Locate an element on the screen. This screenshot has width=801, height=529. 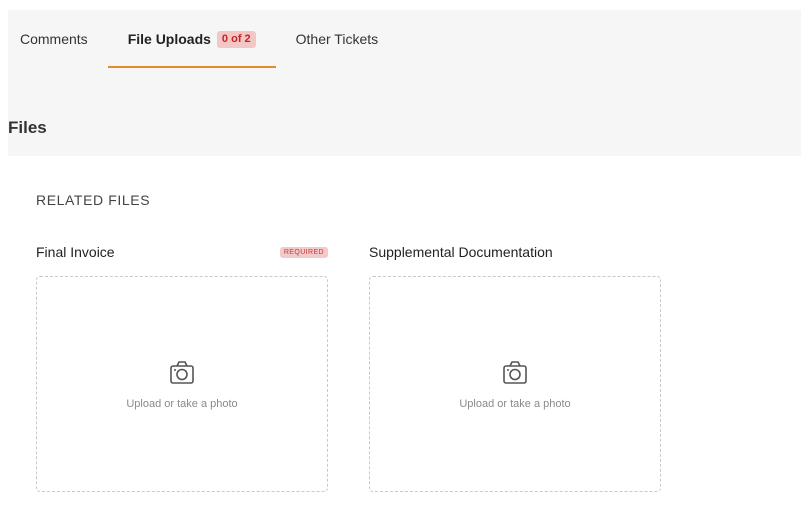
tab-other-tickets-label: Other Tickets is located at coordinates (337, 39).